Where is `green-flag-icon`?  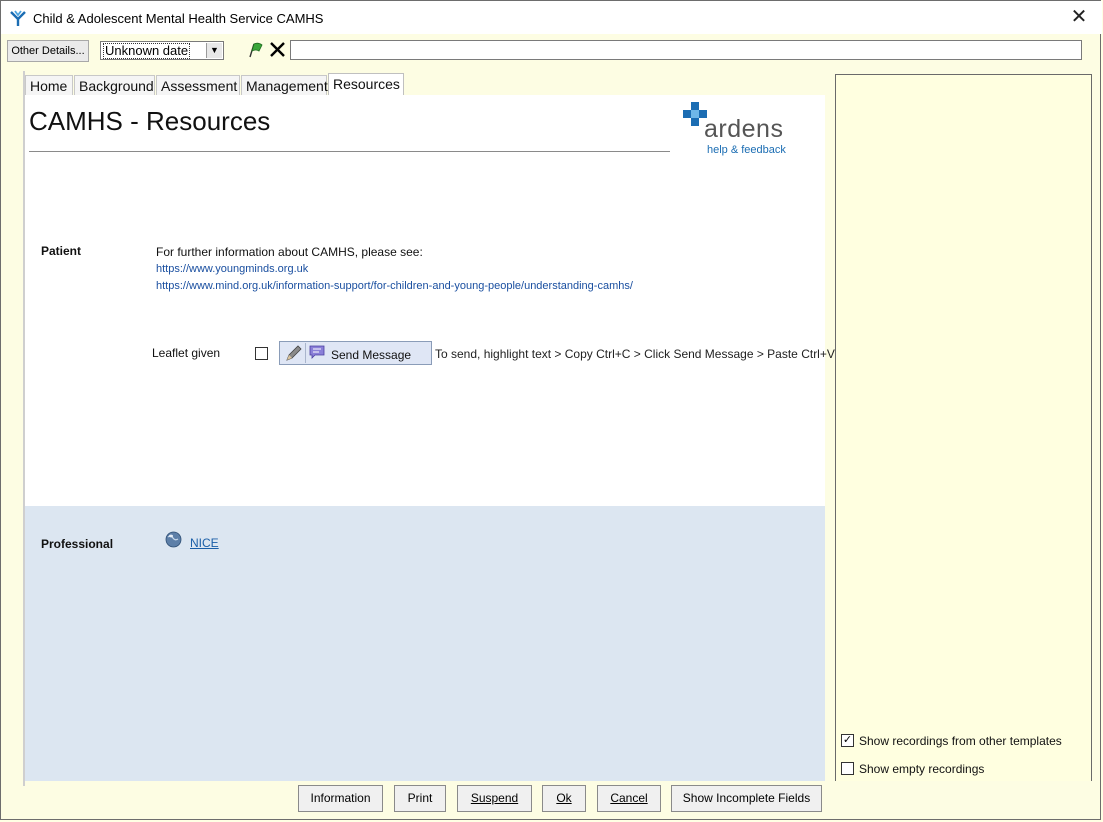 green-flag-icon is located at coordinates (256, 50).